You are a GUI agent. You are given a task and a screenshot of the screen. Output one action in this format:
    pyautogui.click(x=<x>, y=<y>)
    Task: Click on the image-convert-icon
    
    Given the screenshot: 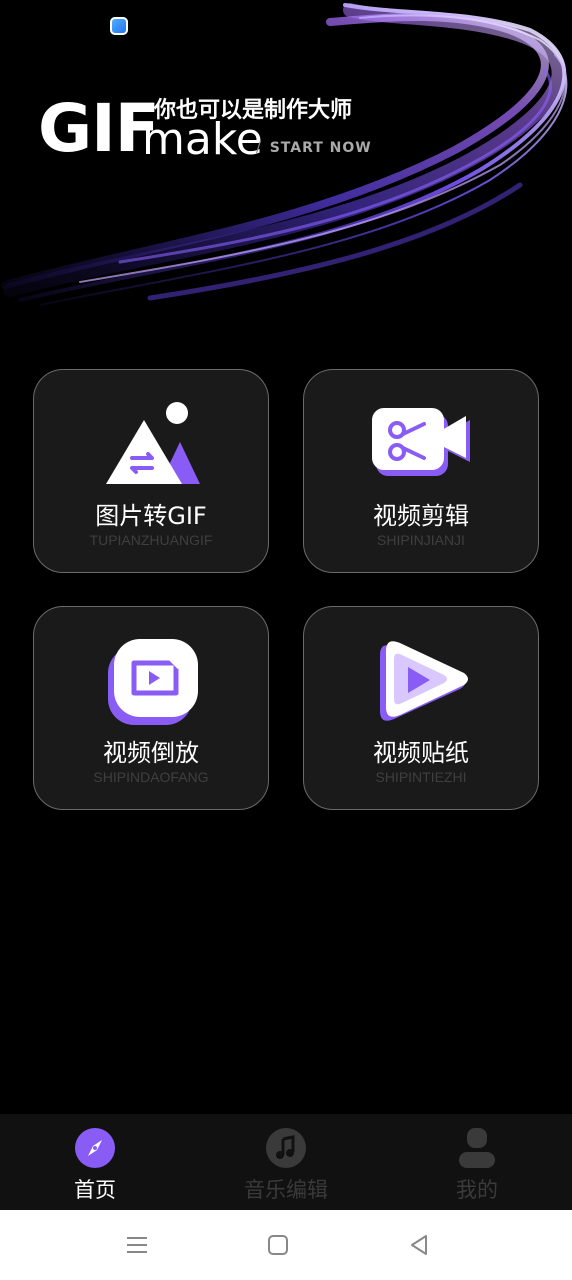 What is the action you would take?
    pyautogui.click(x=152, y=444)
    